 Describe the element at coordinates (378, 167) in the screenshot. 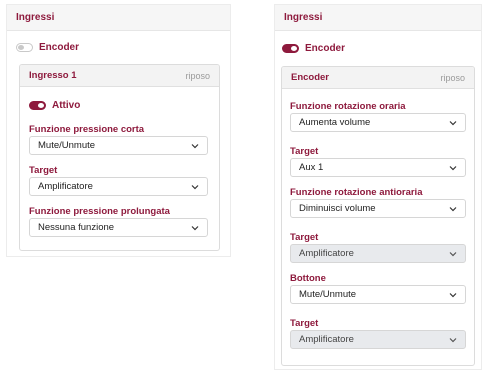

I see `target-select: Aux 1` at that location.